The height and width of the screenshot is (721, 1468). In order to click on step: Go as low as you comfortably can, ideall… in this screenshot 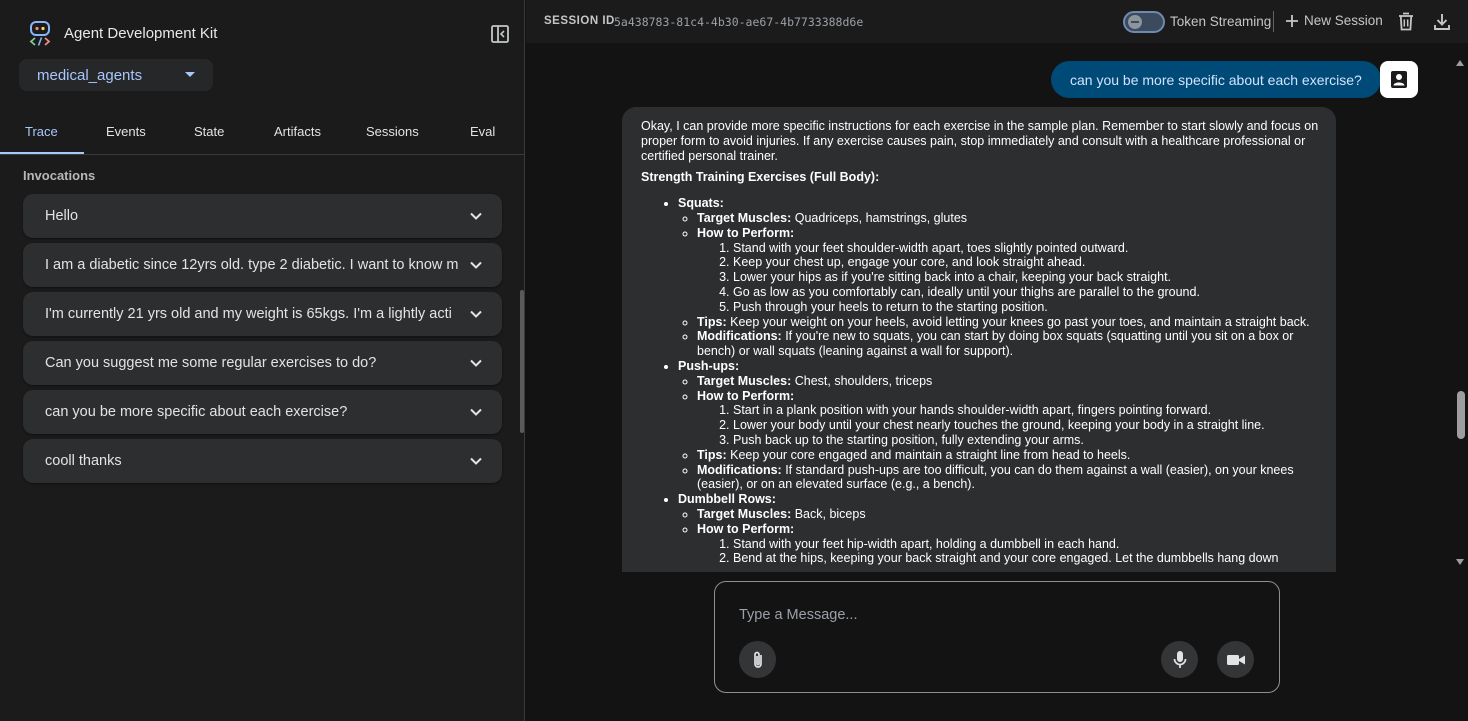, I will do `click(1026, 292)`.